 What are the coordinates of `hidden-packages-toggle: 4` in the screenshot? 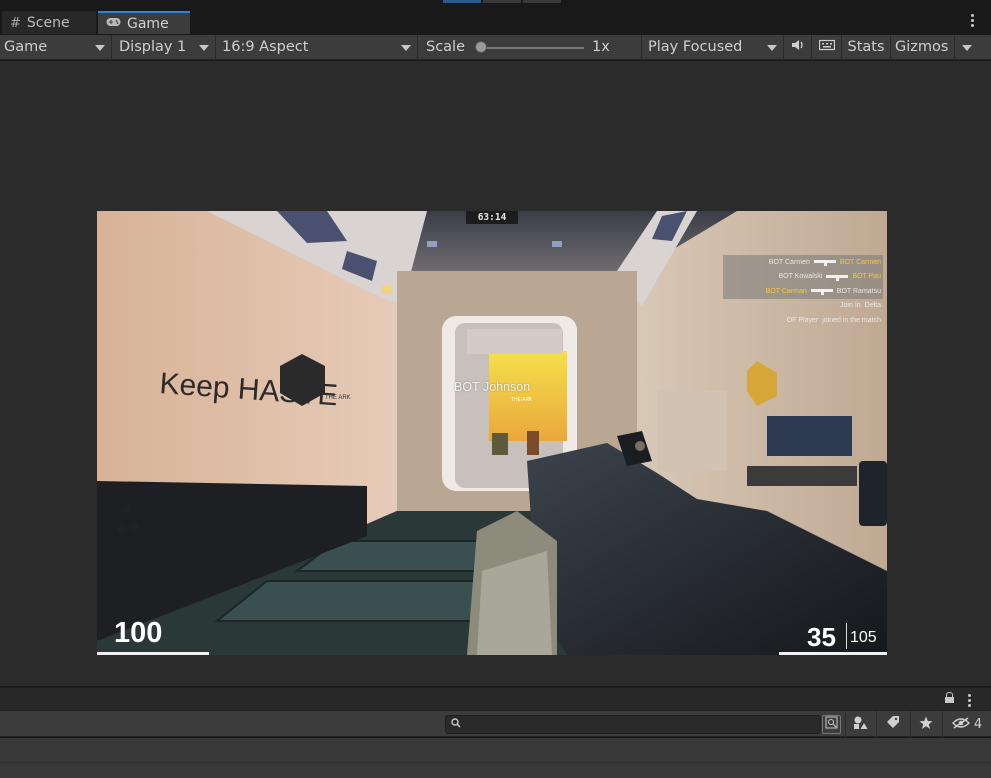 It's located at (966, 724).